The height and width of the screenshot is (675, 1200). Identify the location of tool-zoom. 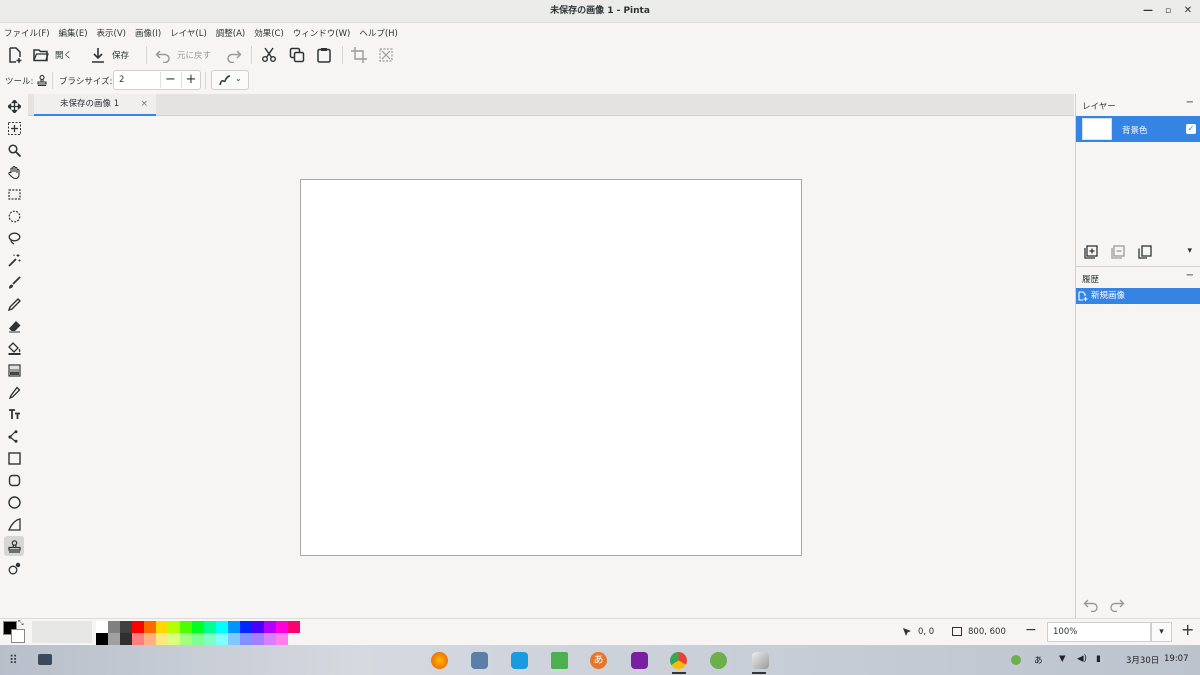
(14, 150).